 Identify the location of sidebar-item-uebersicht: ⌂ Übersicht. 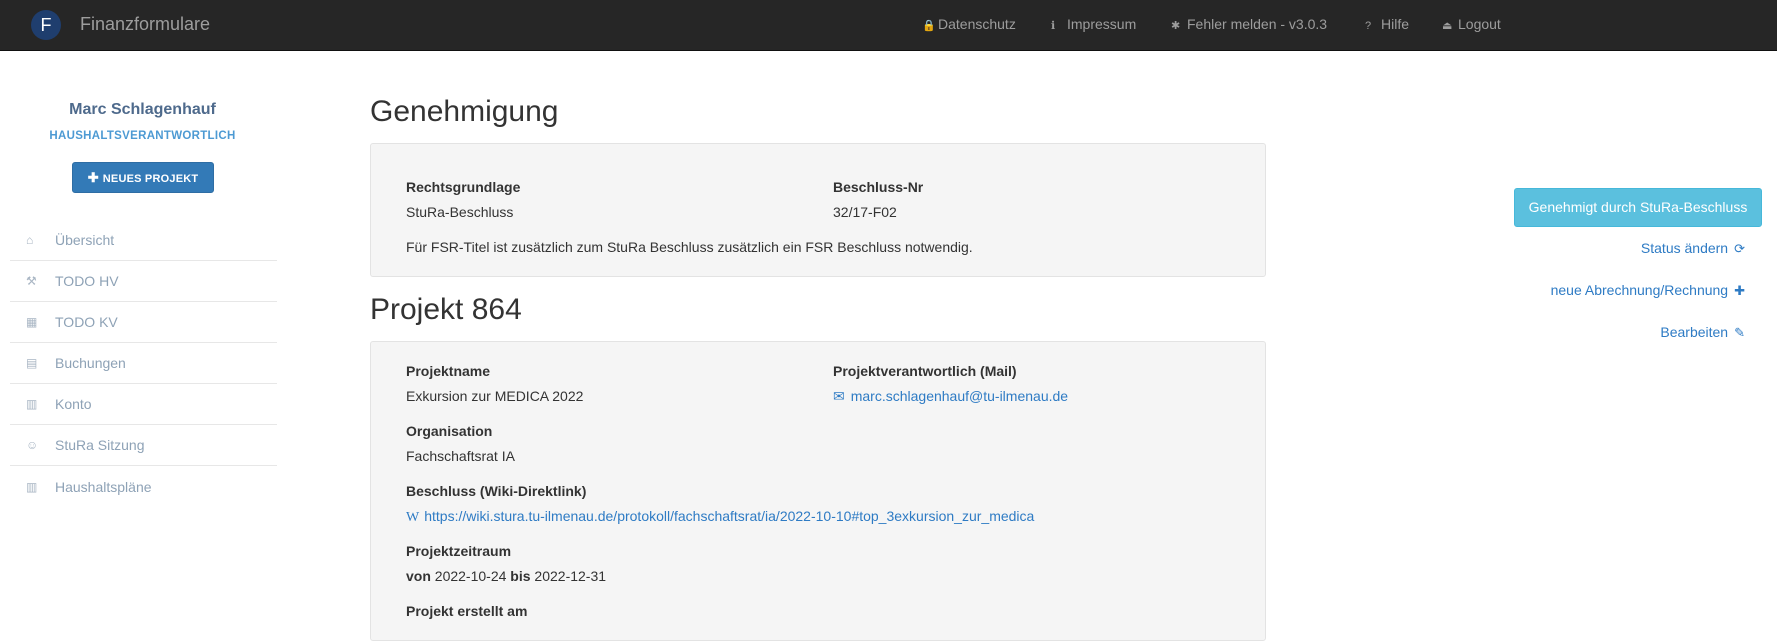
(143, 240).